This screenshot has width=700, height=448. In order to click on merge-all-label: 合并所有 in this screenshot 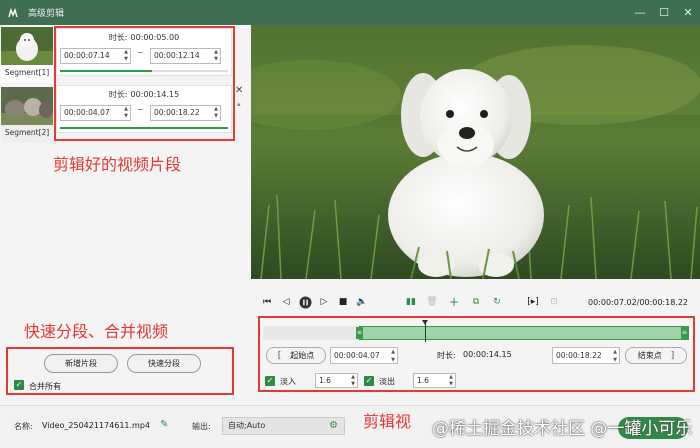, I will do `click(45, 386)`.